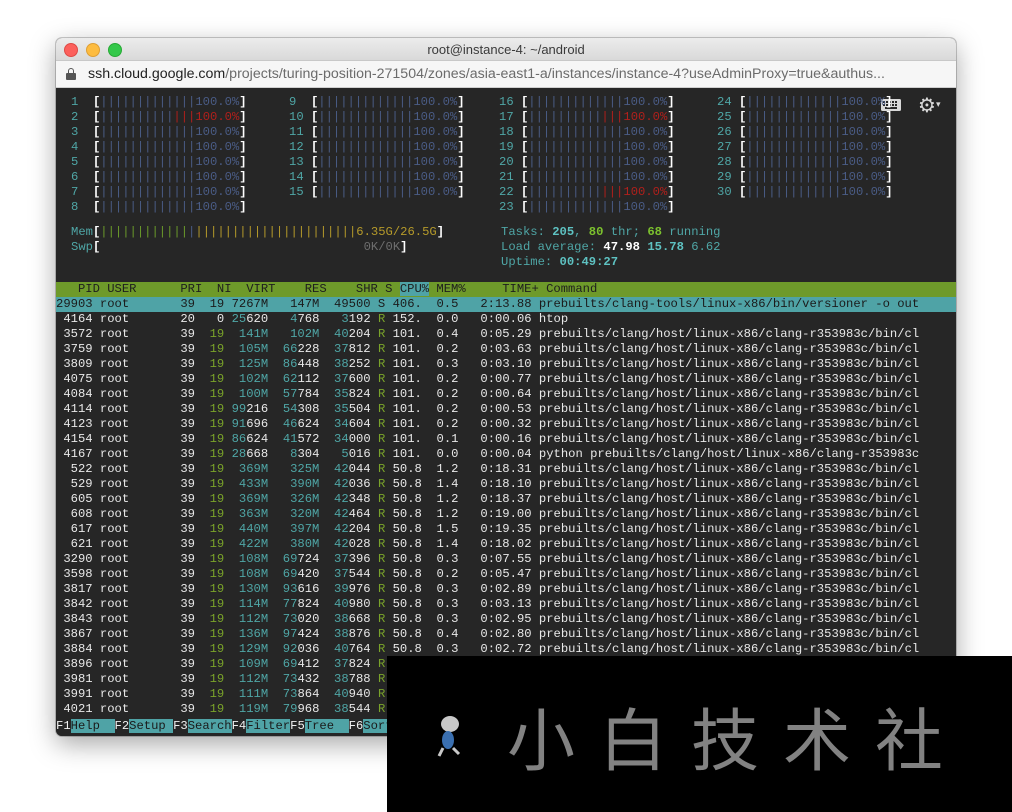 The image size is (1012, 812). Describe the element at coordinates (85, 726) in the screenshot. I see `fkey-f1: F1Help` at that location.